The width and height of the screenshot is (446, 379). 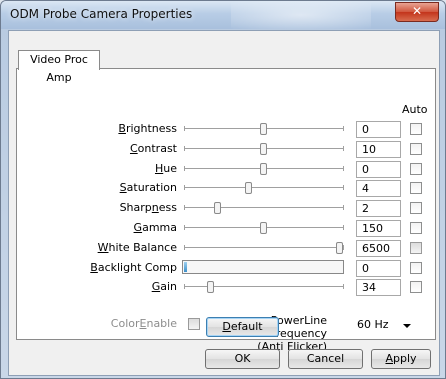 What do you see at coordinates (378, 248) in the screenshot?
I see `white-balance-value-field: 6500` at bounding box center [378, 248].